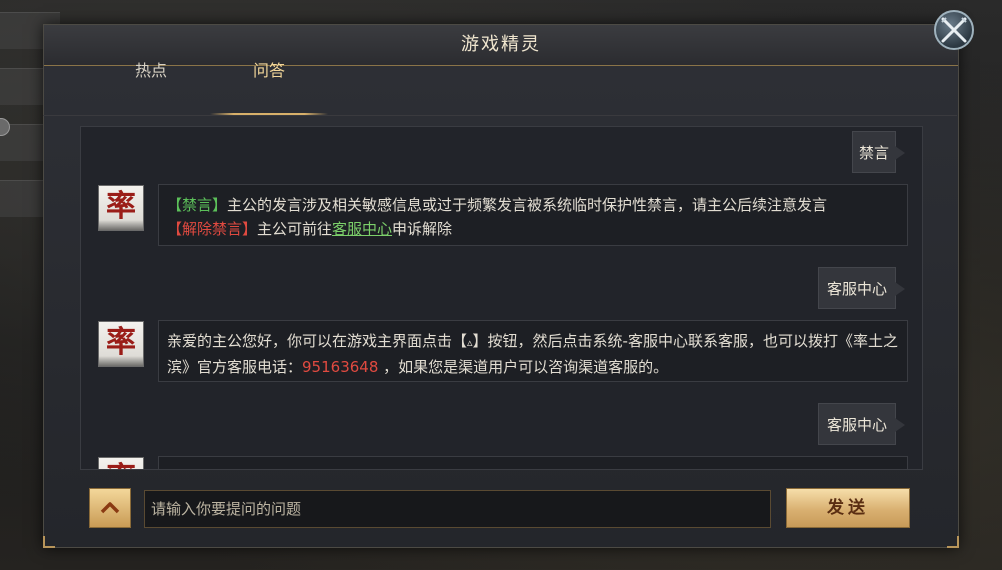 The width and height of the screenshot is (1002, 570). I want to click on chevron-up-icon, so click(110, 508).